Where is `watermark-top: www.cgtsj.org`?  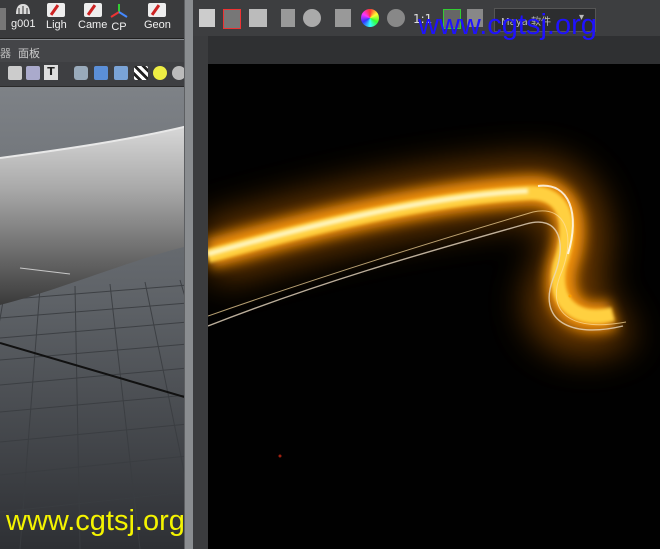
watermark-top: www.cgtsj.org is located at coordinates (507, 25).